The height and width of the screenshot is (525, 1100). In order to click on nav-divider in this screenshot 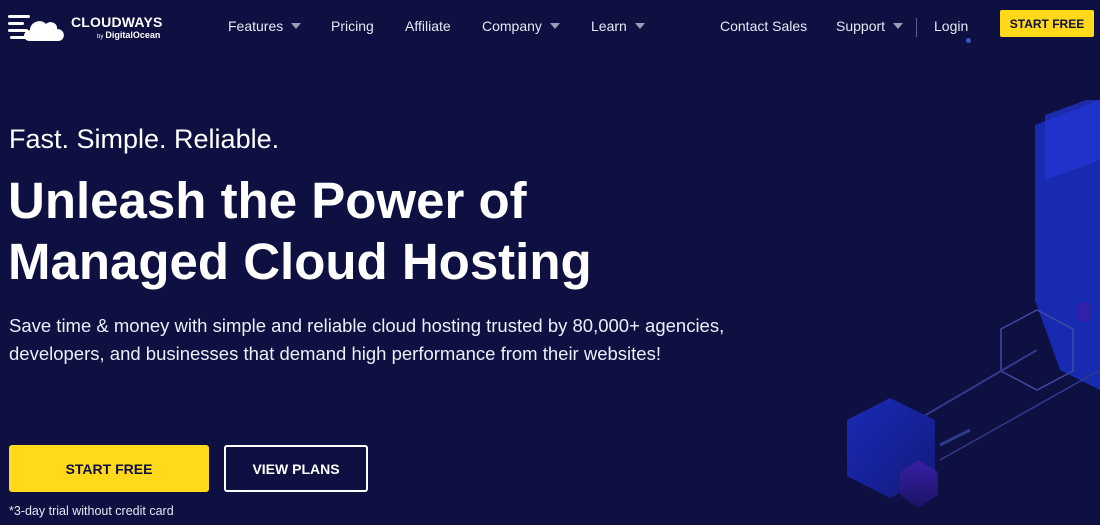, I will do `click(916, 27)`.